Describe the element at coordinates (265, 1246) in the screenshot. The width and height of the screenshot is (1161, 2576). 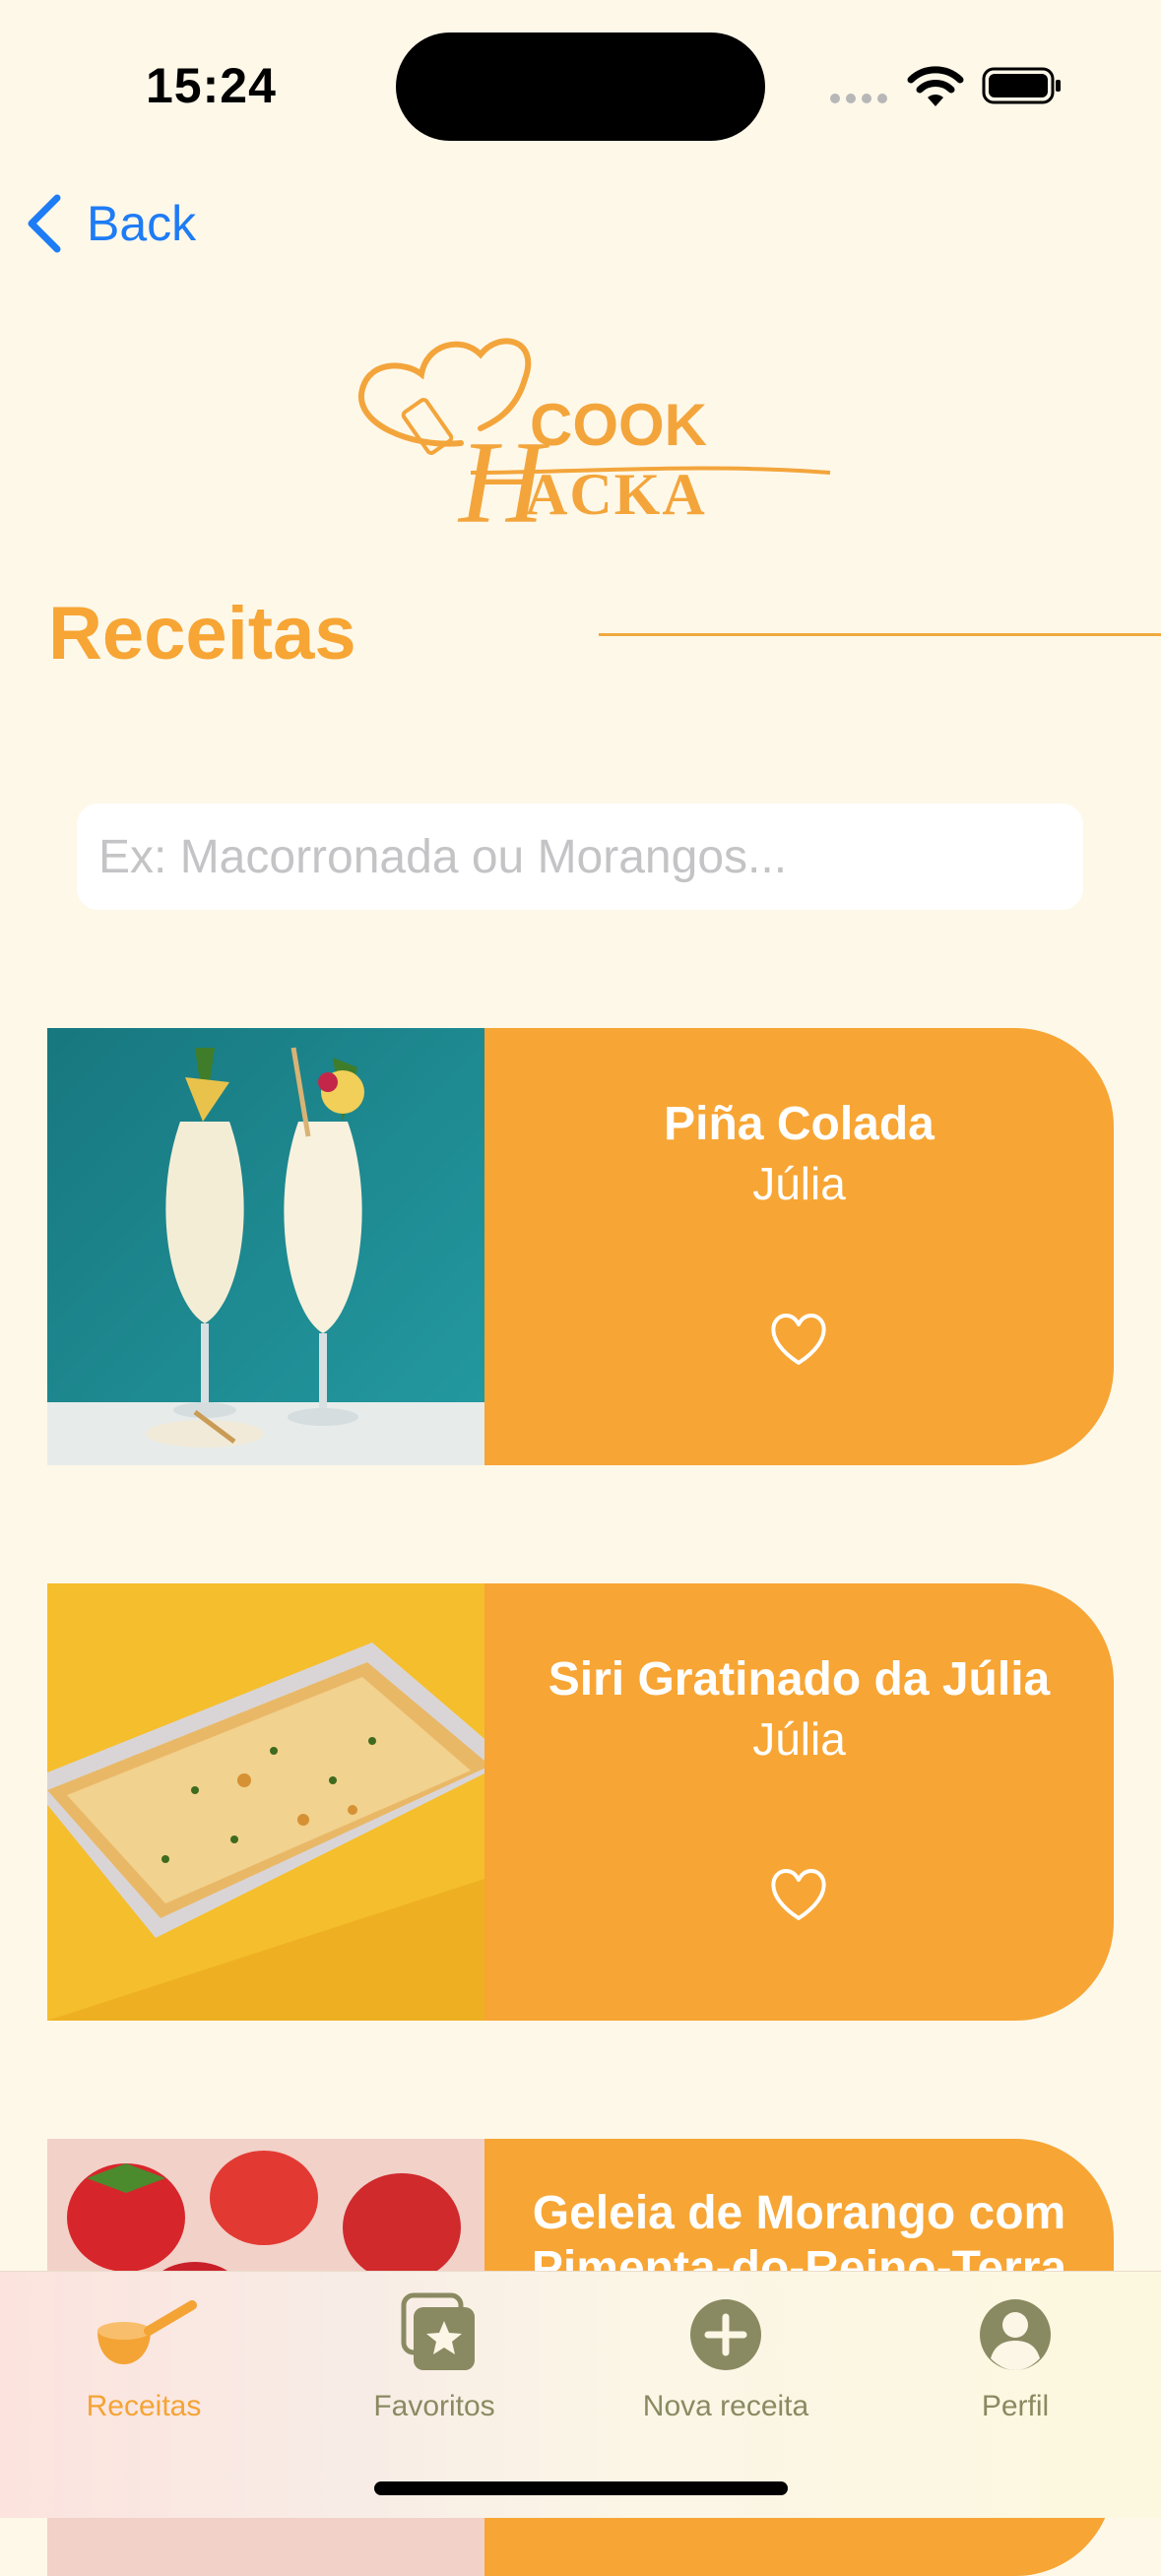
I see `pina-colada-photo` at that location.